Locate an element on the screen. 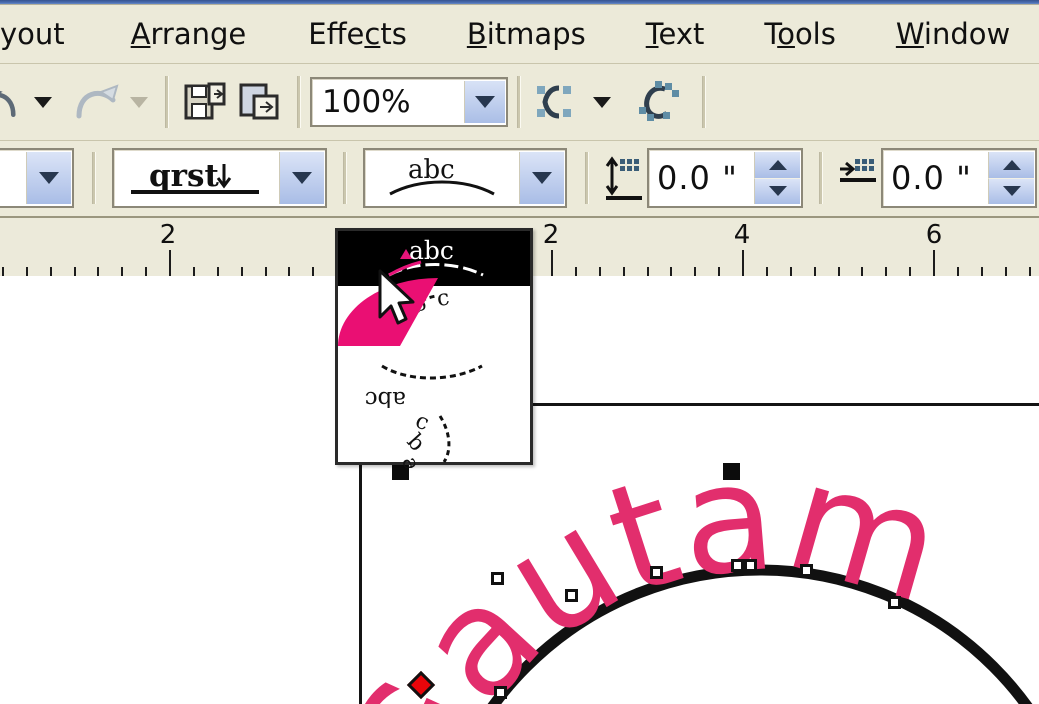 Image resolution: width=1039 pixels, height=704 pixels. horizontal-offset-stepper is located at coordinates (1011, 178).